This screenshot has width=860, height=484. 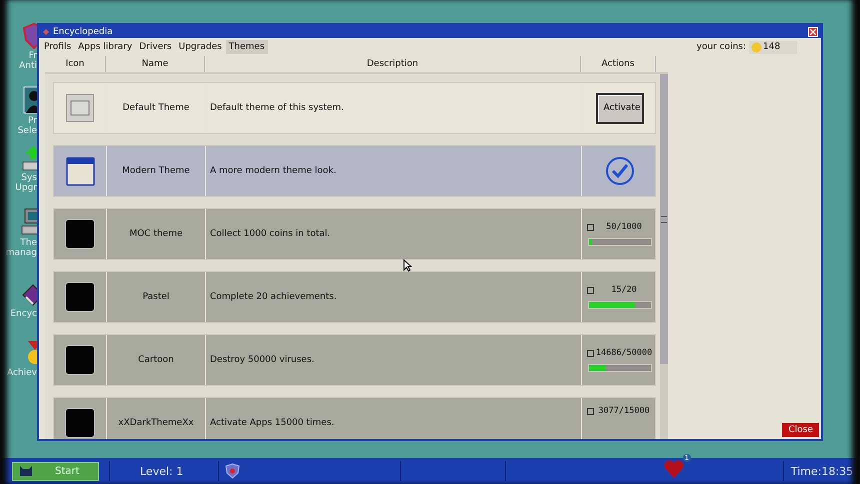 I want to click on theme-name: Cartoon, so click(x=156, y=360).